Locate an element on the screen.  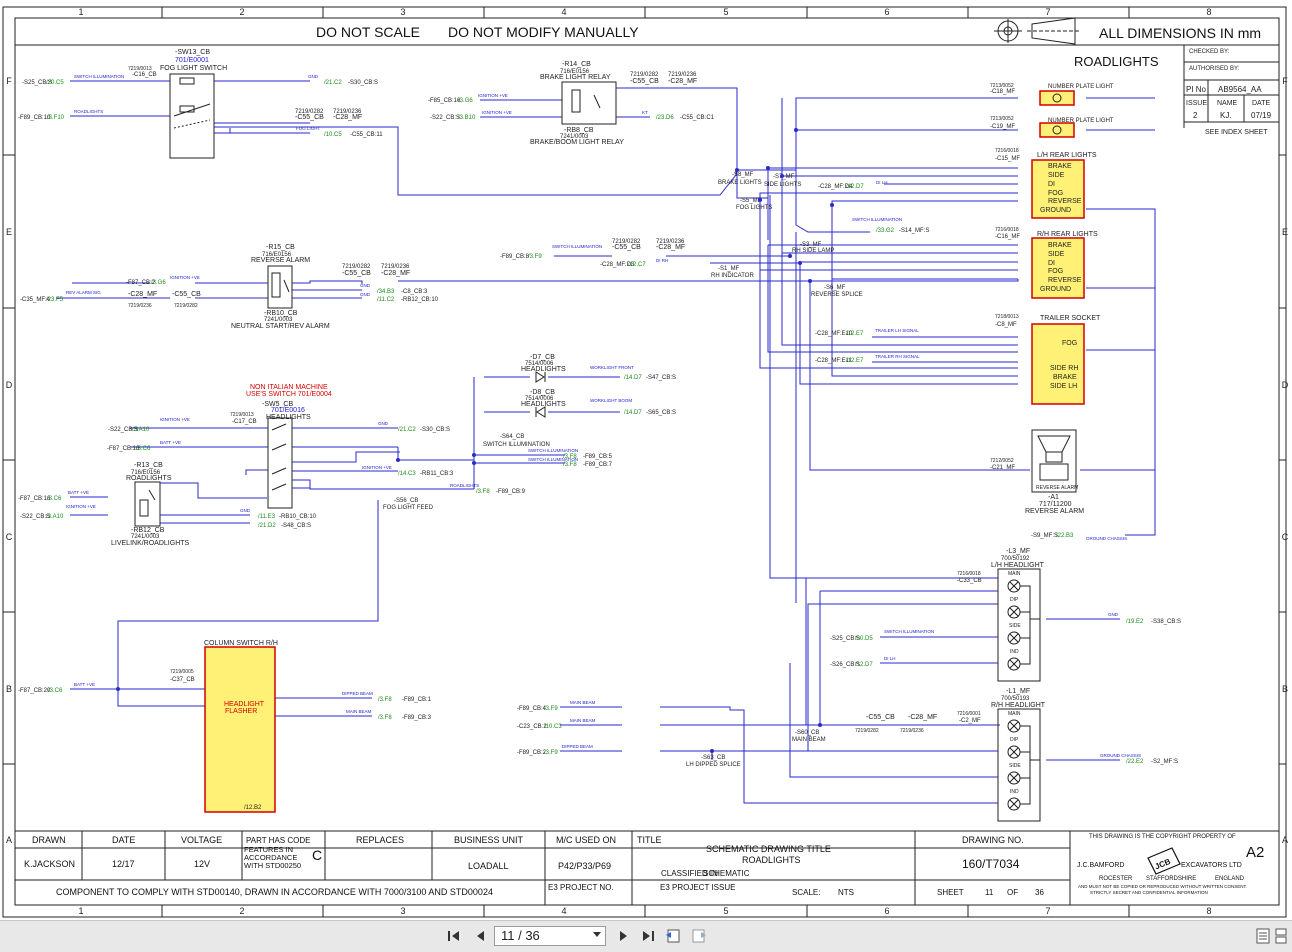
first-page-button is located at coordinates (454, 936).